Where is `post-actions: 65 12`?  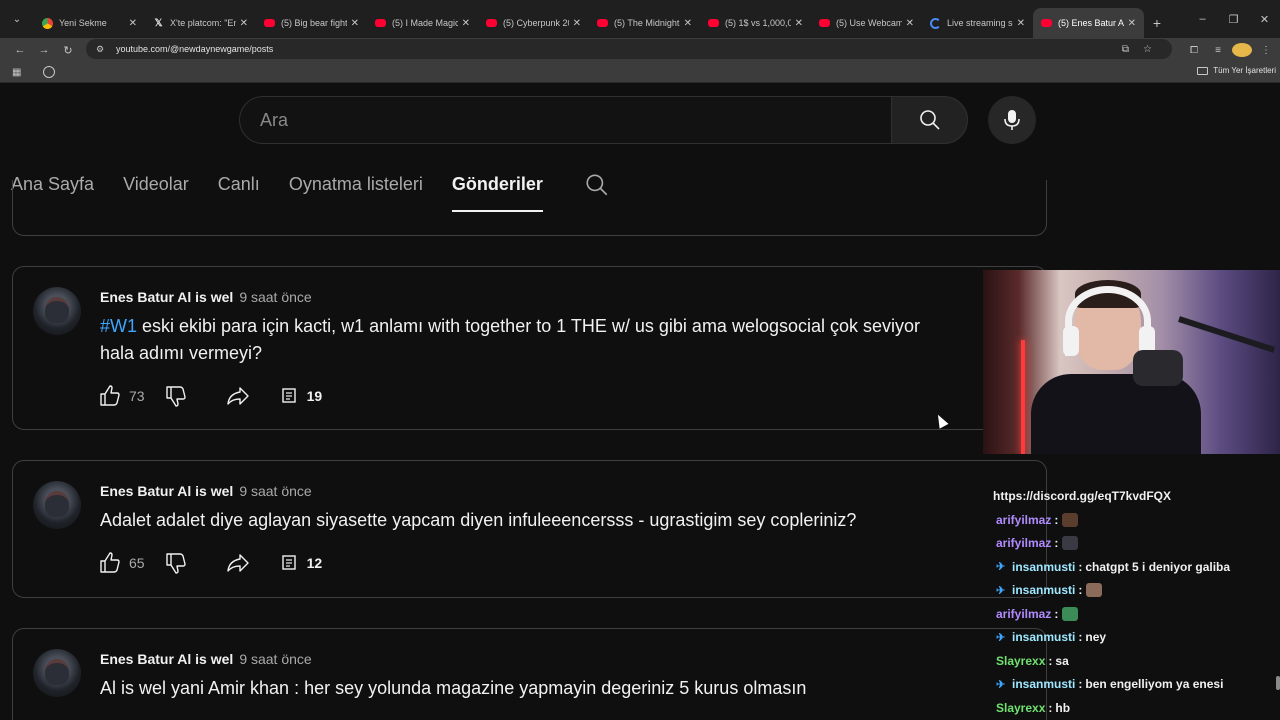 post-actions: 65 12 is located at coordinates (209, 563).